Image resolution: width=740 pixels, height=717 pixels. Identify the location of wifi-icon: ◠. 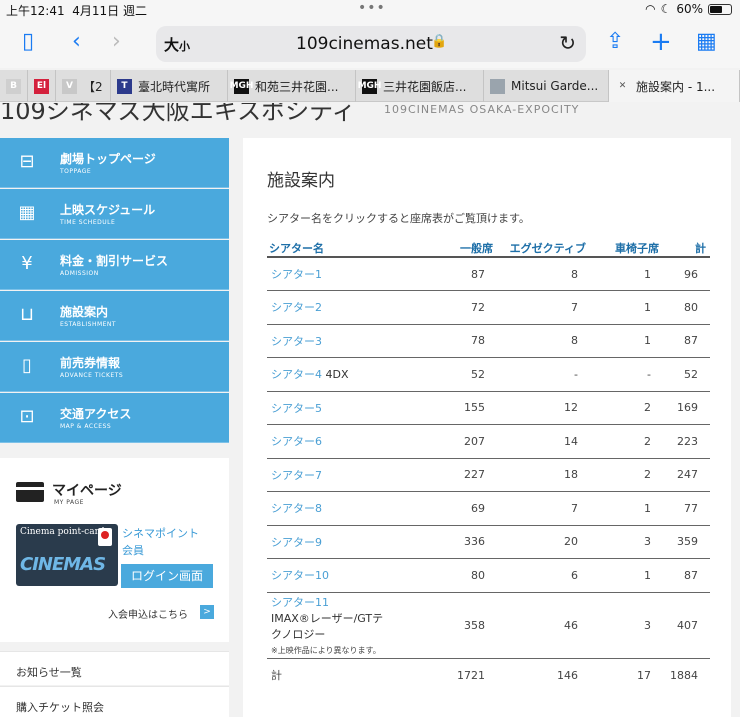
(650, 9).